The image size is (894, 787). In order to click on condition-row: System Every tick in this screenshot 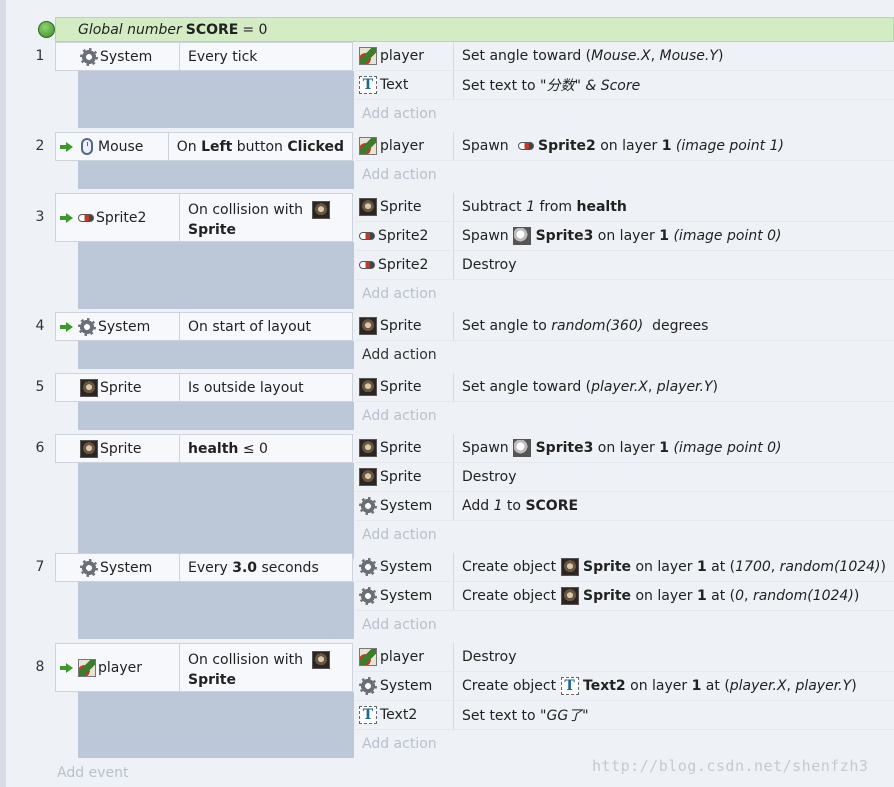, I will do `click(204, 56)`.